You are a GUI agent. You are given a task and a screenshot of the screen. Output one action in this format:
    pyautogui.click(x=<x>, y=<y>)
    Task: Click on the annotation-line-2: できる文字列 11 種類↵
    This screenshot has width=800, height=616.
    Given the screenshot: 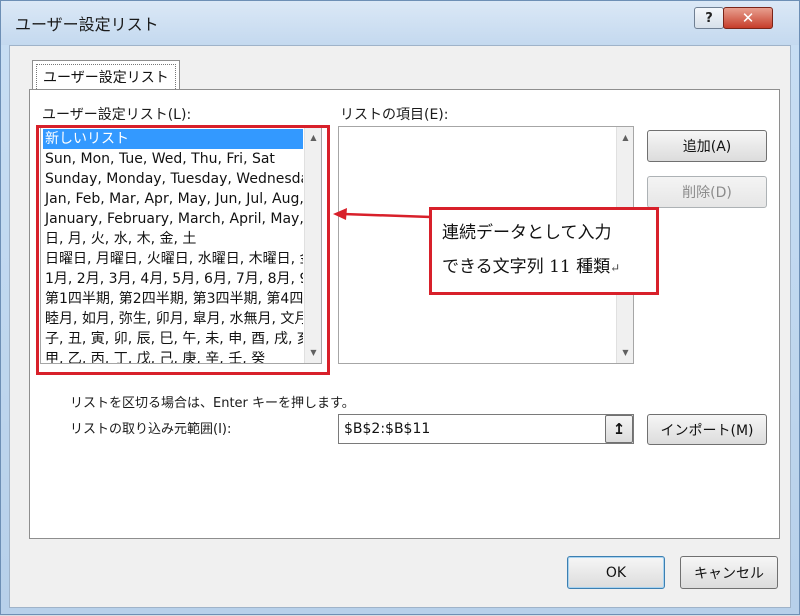 What is the action you would take?
    pyautogui.click(x=544, y=267)
    